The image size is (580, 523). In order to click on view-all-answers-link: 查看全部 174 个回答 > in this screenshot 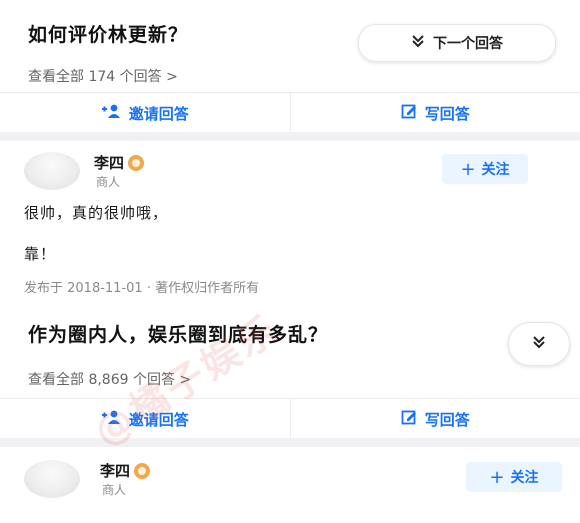, I will do `click(103, 76)`.